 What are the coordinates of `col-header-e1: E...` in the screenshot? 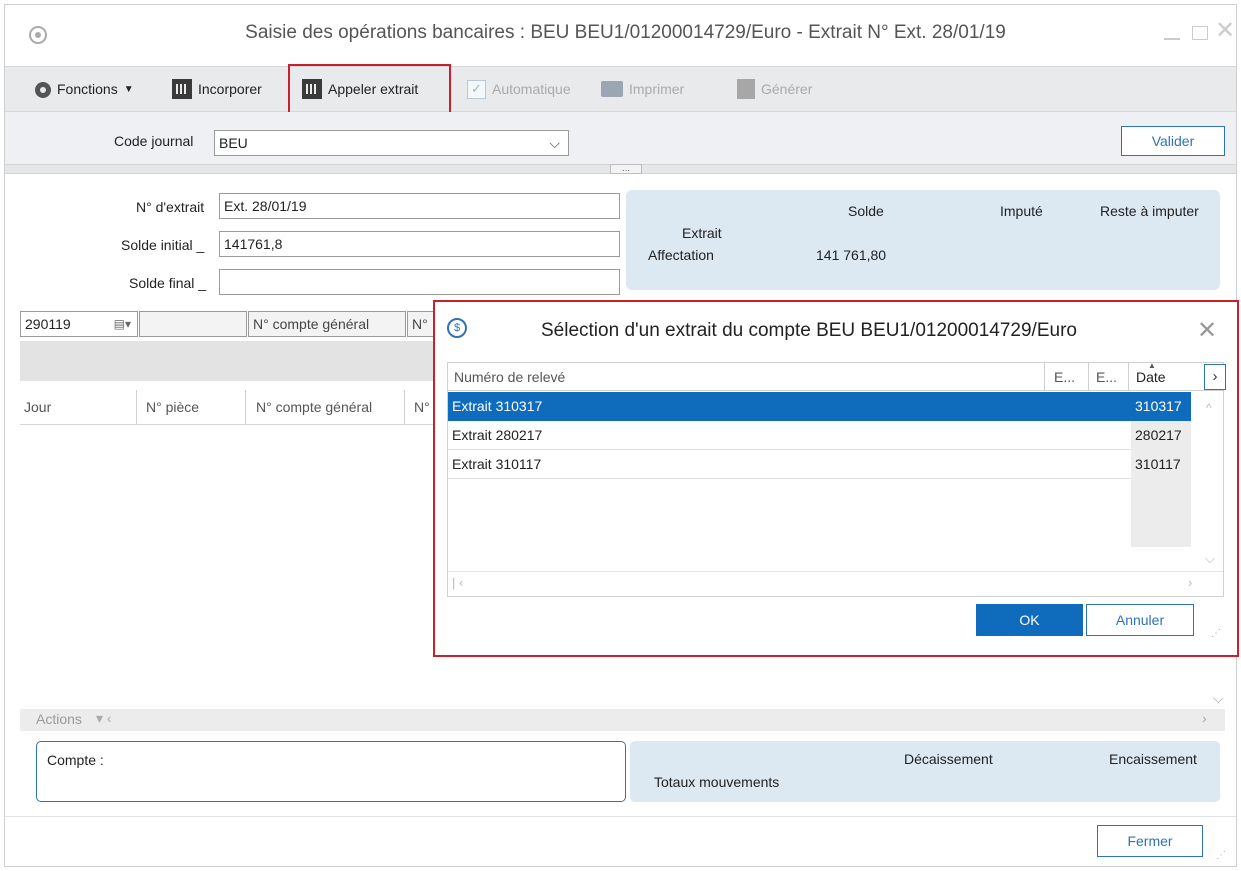 It's located at (1064, 377).